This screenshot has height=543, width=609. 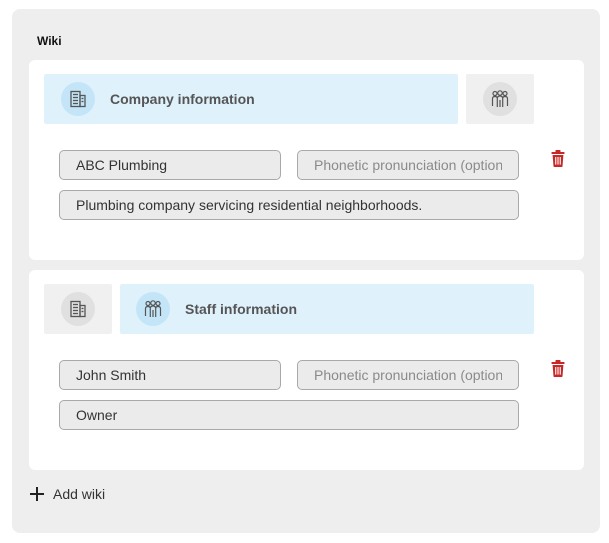 I want to click on wiki-title: Wiki, so click(x=49, y=41).